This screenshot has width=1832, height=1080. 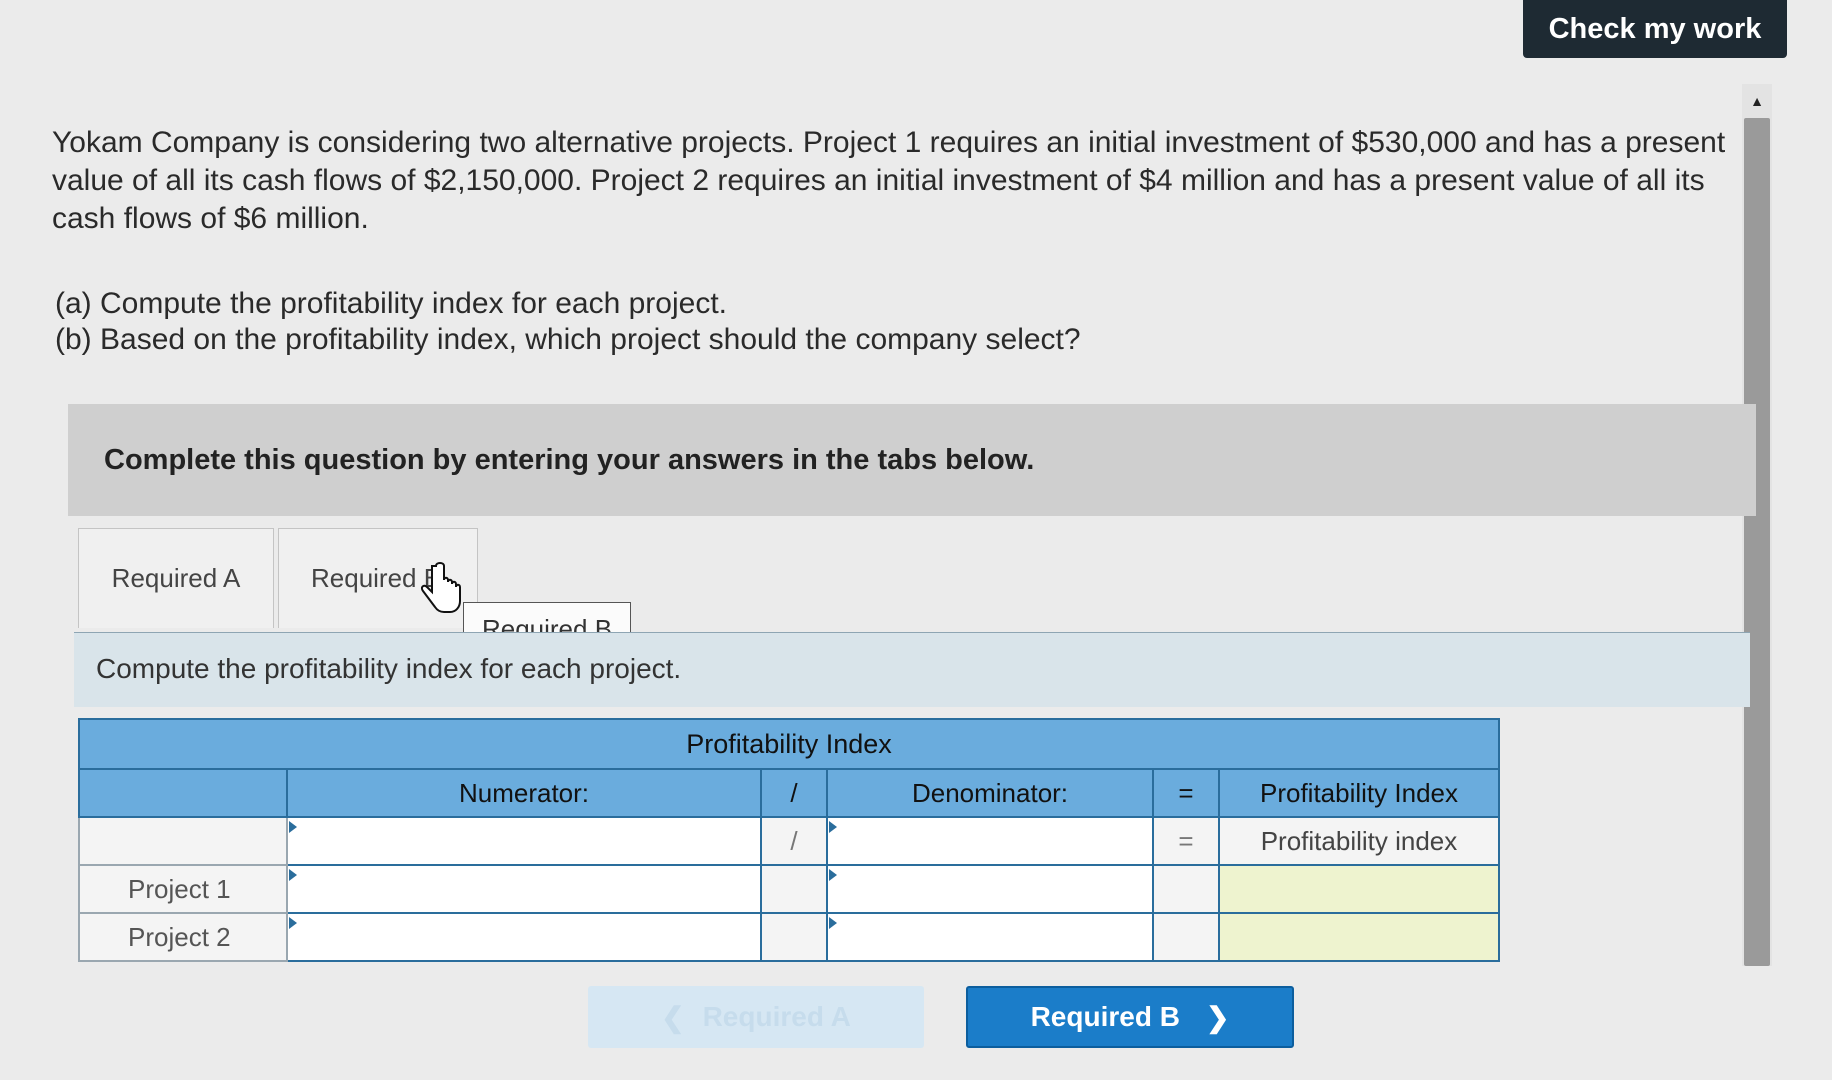 What do you see at coordinates (990, 937) in the screenshot?
I see `project-2-denominator-input` at bounding box center [990, 937].